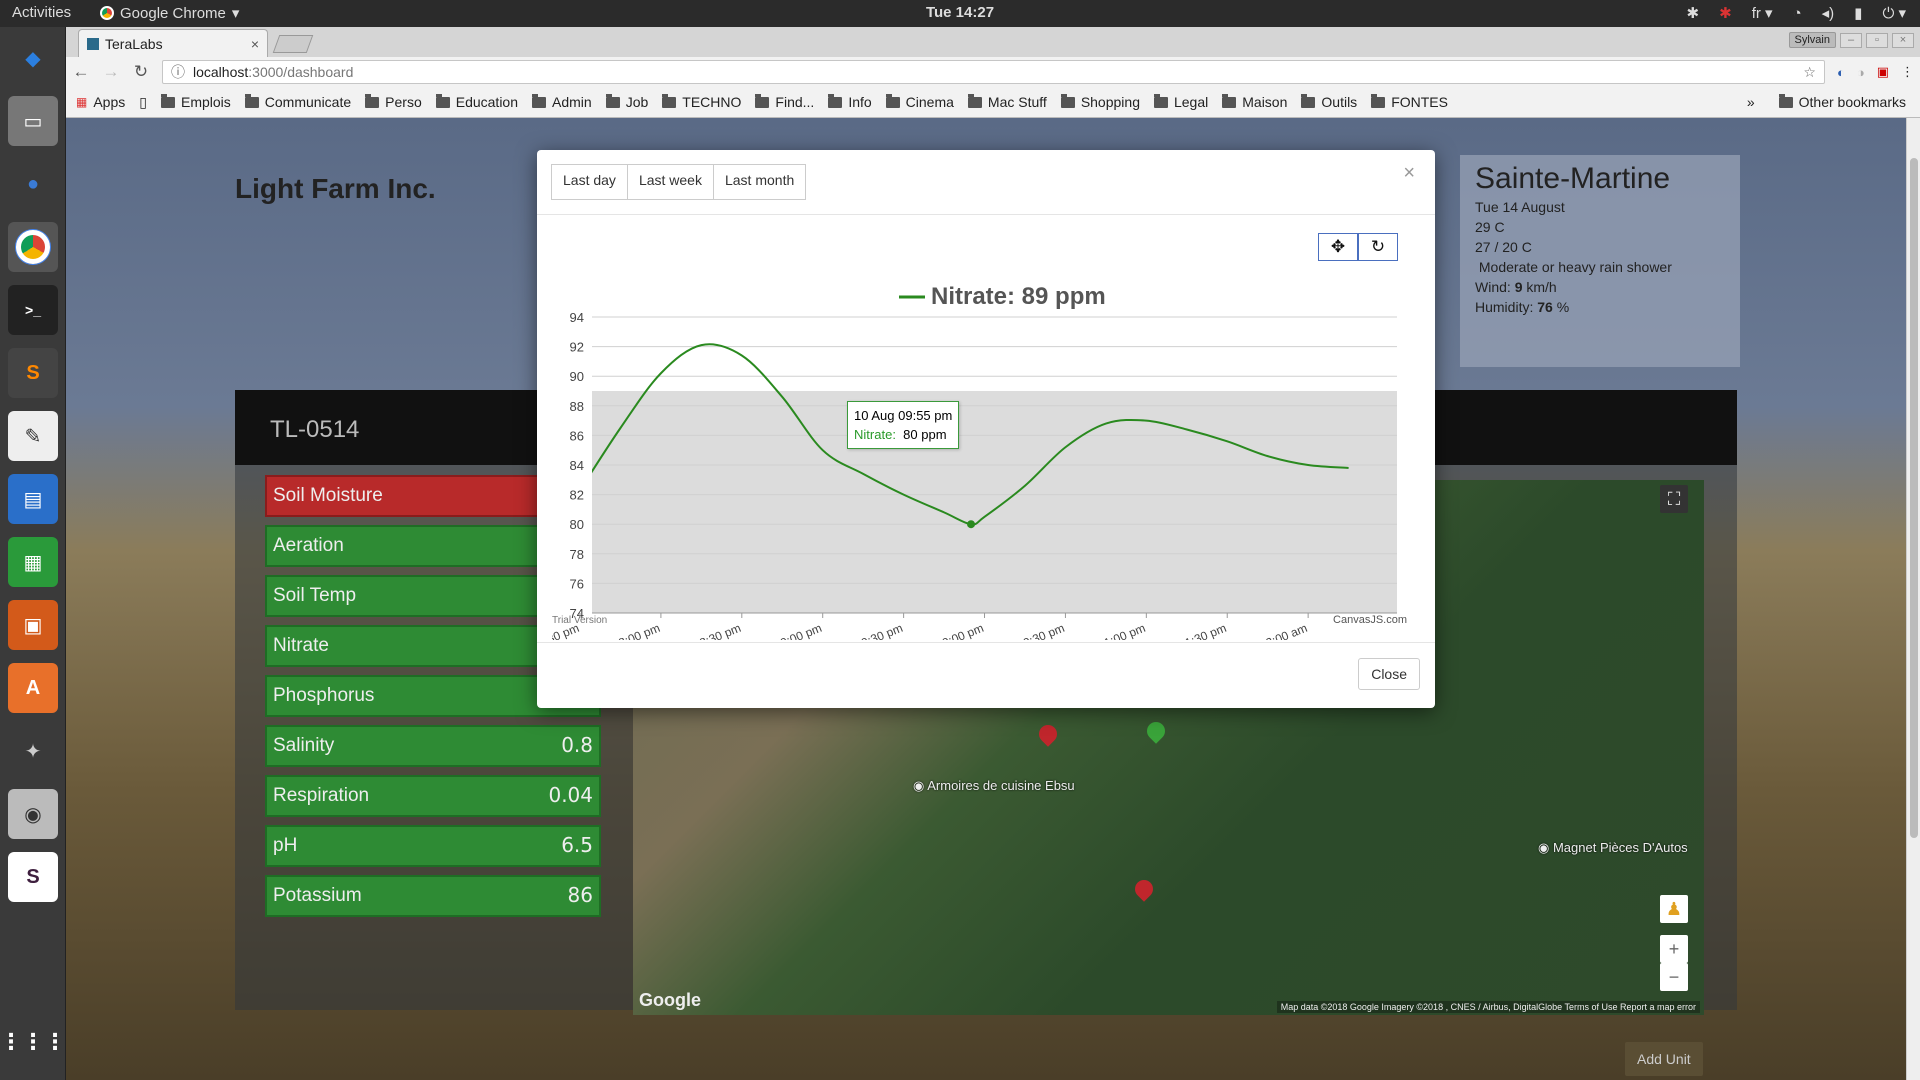  What do you see at coordinates (33, 184) in the screenshot?
I see `thunderbird-icon: ●` at bounding box center [33, 184].